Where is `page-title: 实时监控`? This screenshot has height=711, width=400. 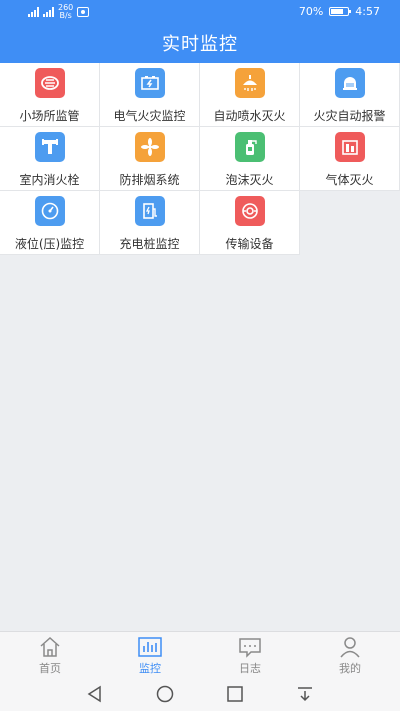
page-title: 实时监控 is located at coordinates (200, 44).